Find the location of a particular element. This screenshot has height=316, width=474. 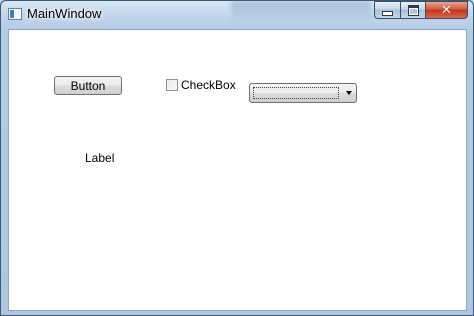

close-icon: ✕ is located at coordinates (446, 10).